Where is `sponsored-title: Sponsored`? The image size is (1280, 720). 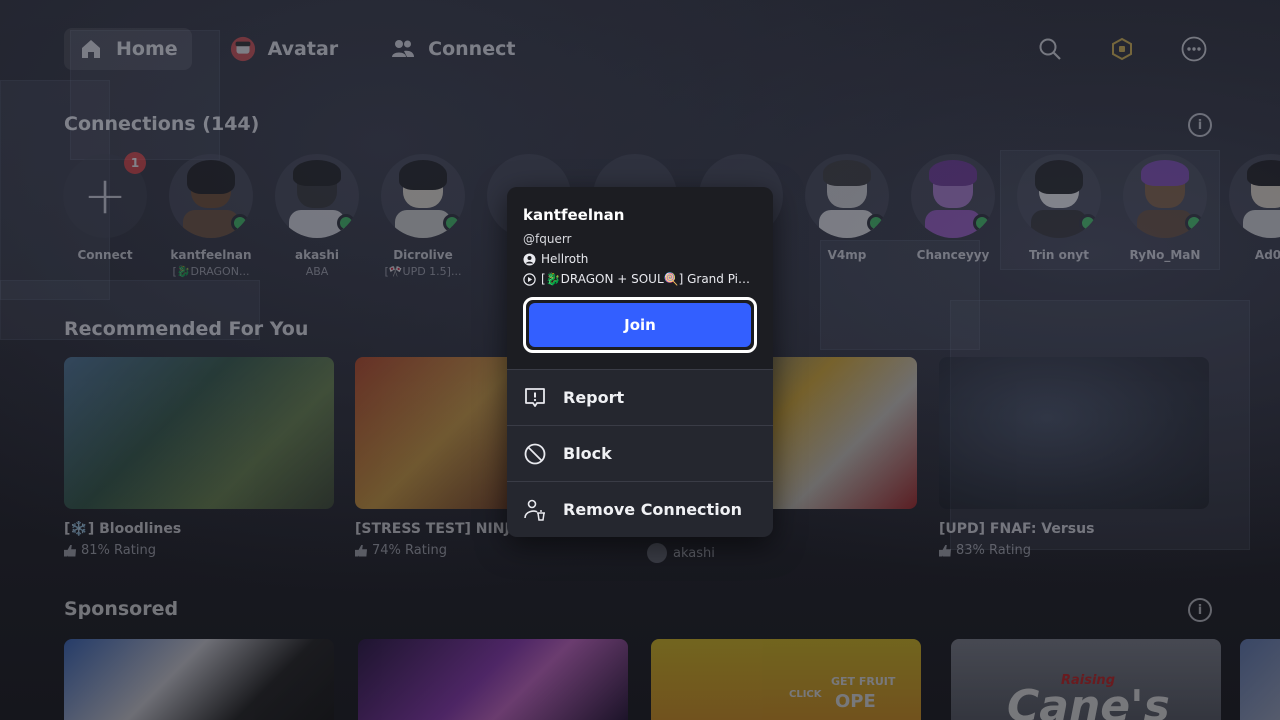
sponsored-title: Sponsored is located at coordinates (121, 609).